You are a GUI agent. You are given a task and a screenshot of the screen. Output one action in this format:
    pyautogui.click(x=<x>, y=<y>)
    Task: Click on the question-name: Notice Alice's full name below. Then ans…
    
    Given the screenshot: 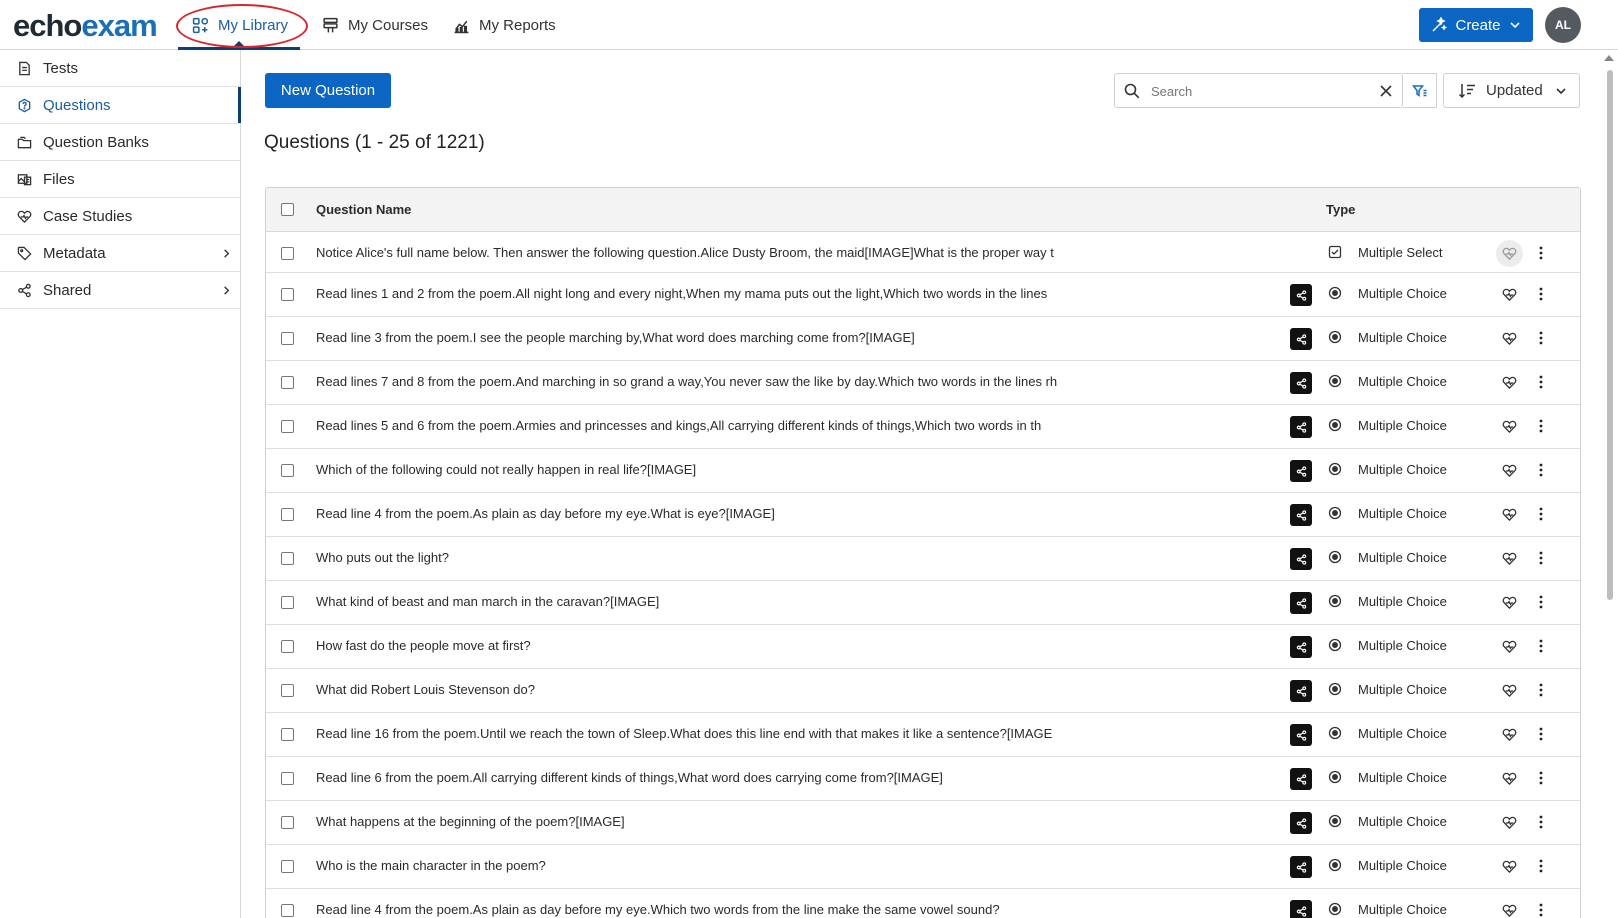 What is the action you would take?
    pyautogui.click(x=776, y=252)
    